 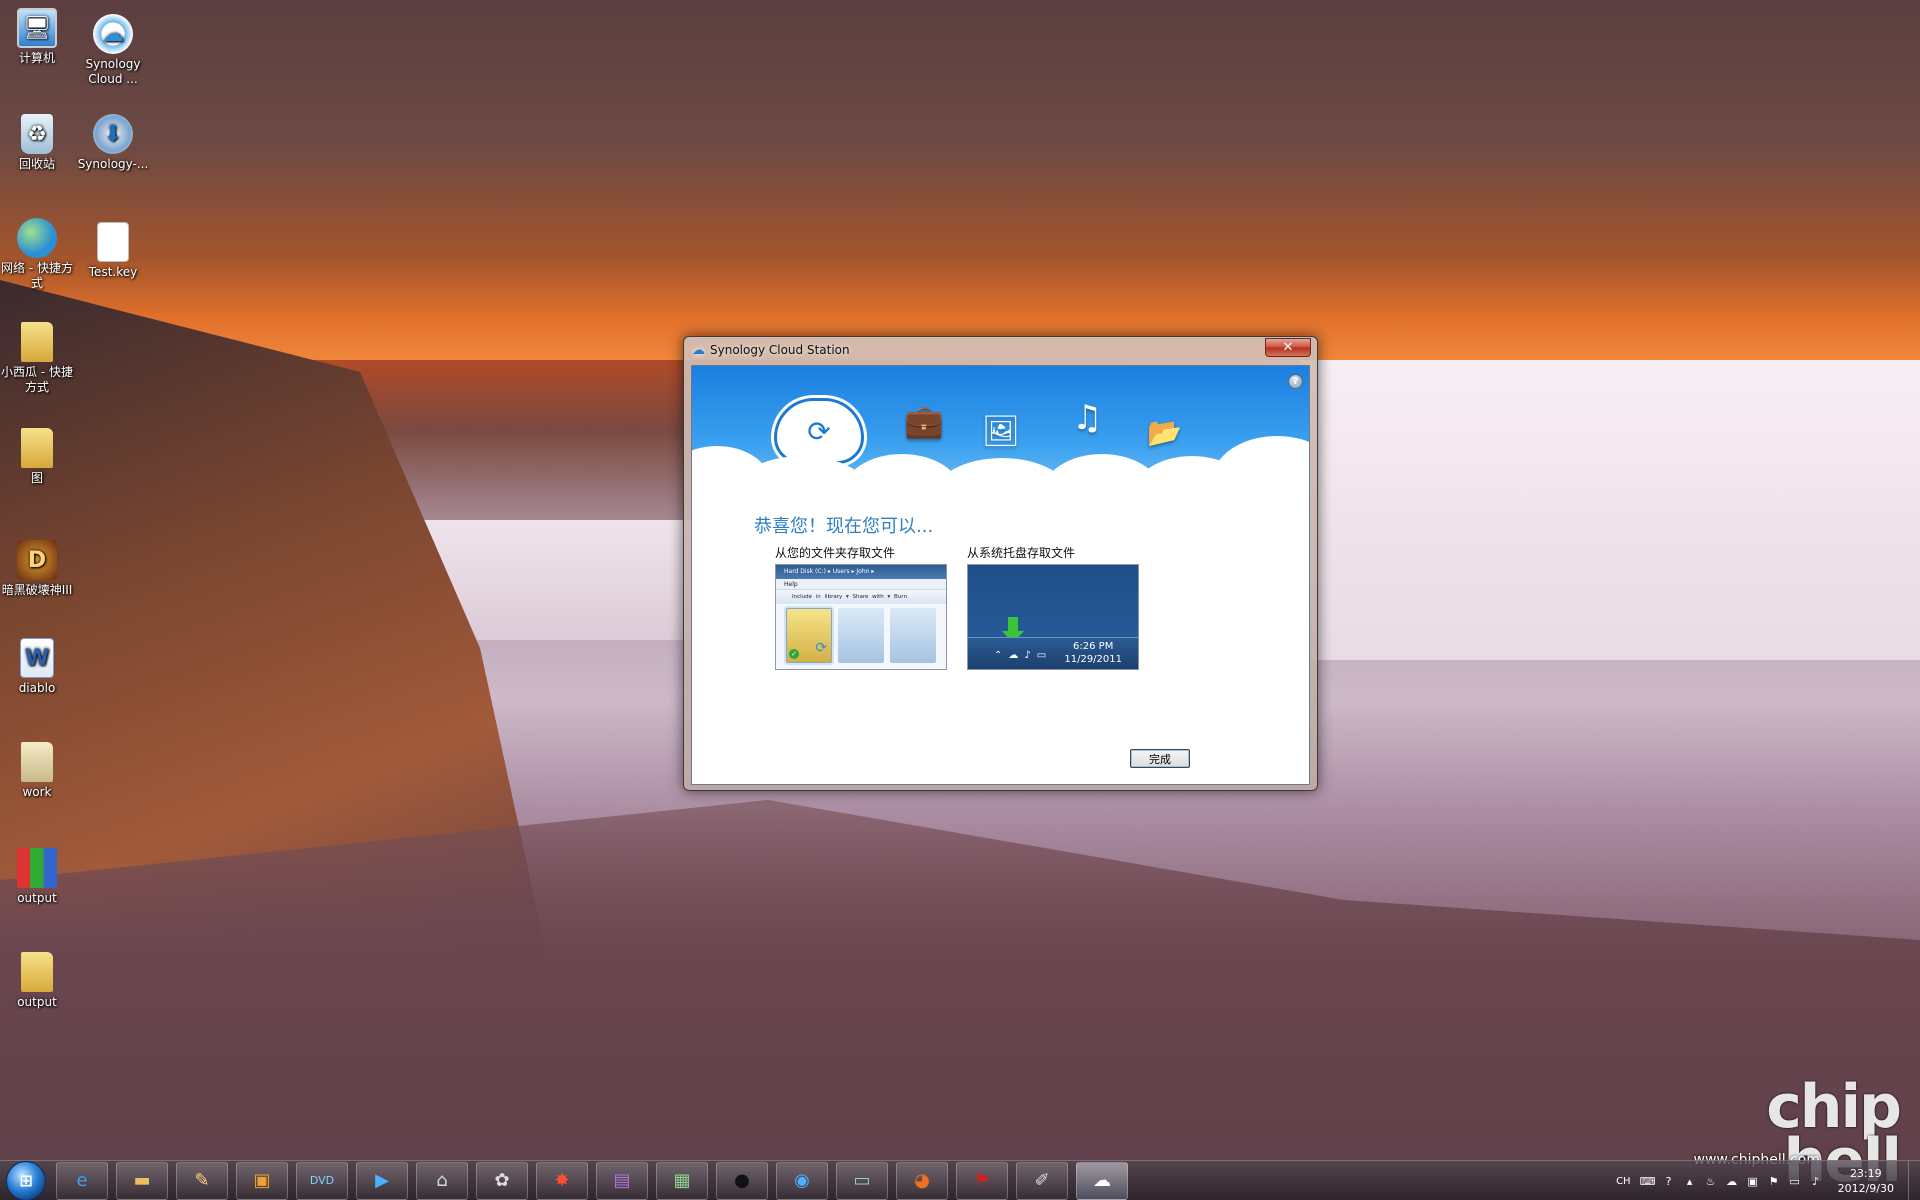 What do you see at coordinates (82, 1180) in the screenshot?
I see `ie-icon: e` at bounding box center [82, 1180].